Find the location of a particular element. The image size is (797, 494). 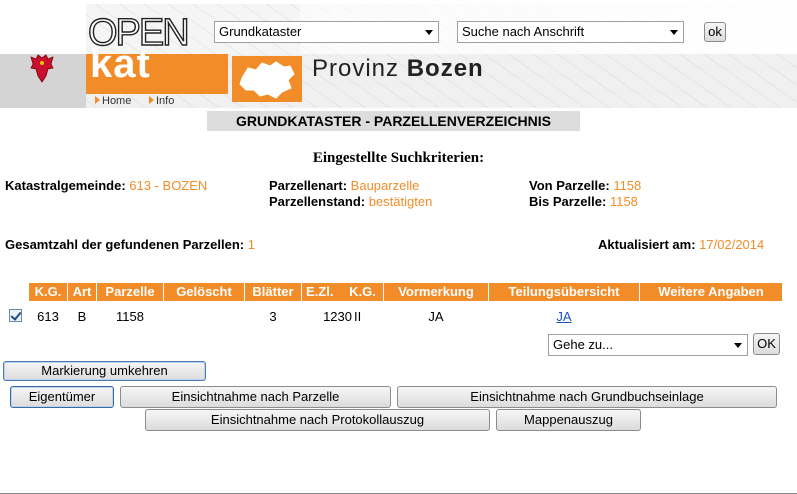

nav-info-link: Info is located at coordinates (161, 101).